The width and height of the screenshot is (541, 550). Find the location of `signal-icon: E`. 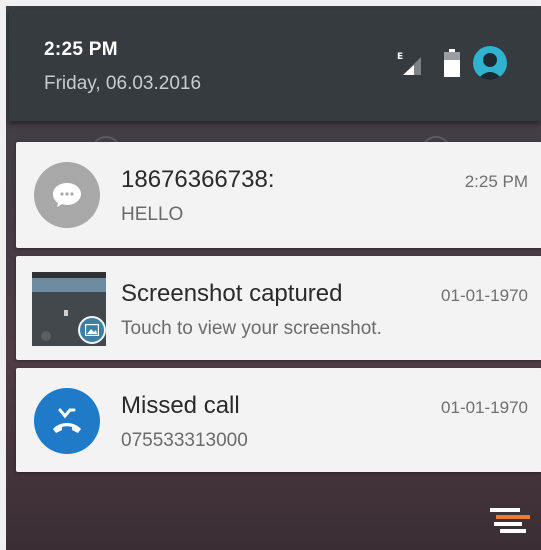

signal-icon: E is located at coordinates (410, 62).